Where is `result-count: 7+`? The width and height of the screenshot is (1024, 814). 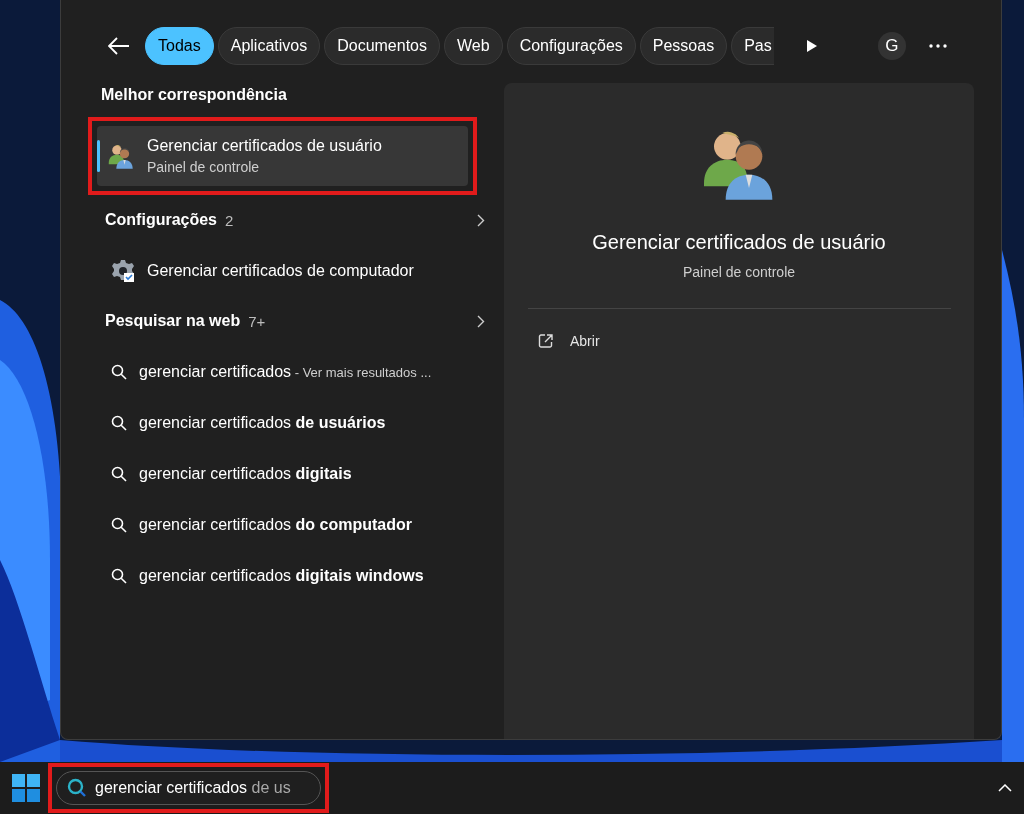 result-count: 7+ is located at coordinates (257, 321).